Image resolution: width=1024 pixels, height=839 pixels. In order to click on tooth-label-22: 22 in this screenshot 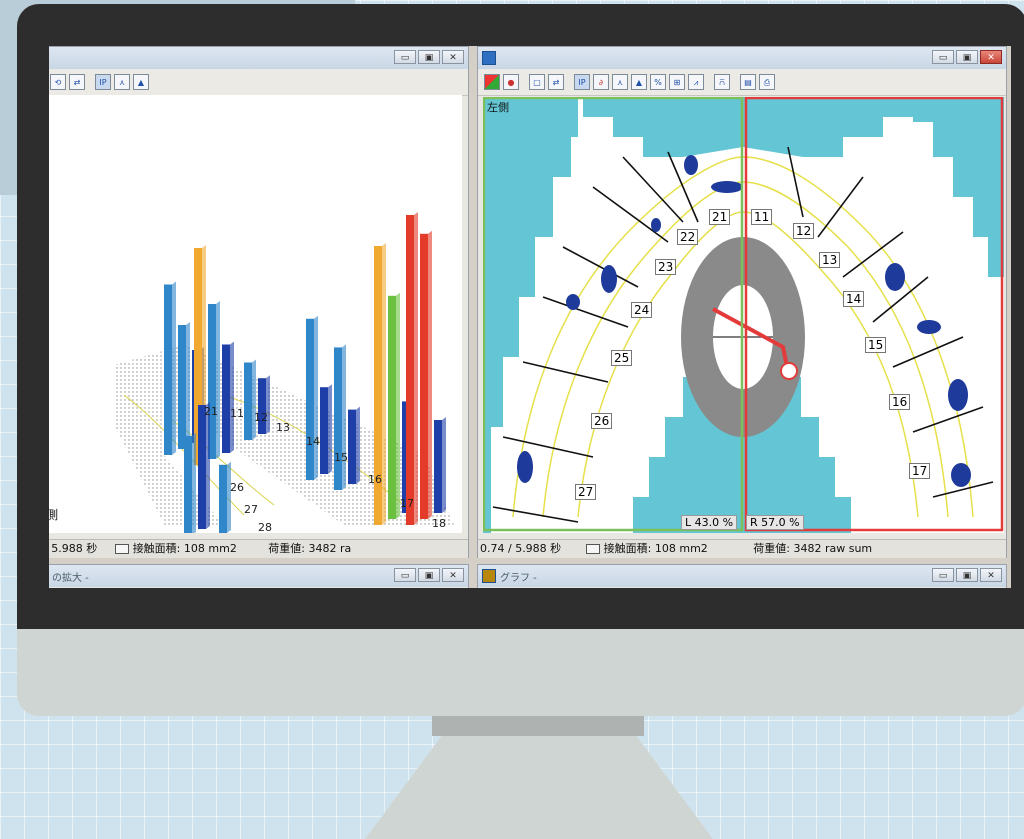, I will do `click(688, 237)`.